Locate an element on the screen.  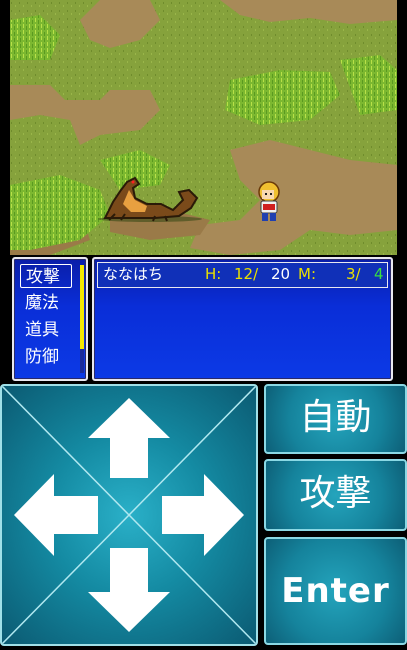
party-status-window: ななはち H: 12/ 20 M: 3/ 4 is located at coordinates (242, 319).